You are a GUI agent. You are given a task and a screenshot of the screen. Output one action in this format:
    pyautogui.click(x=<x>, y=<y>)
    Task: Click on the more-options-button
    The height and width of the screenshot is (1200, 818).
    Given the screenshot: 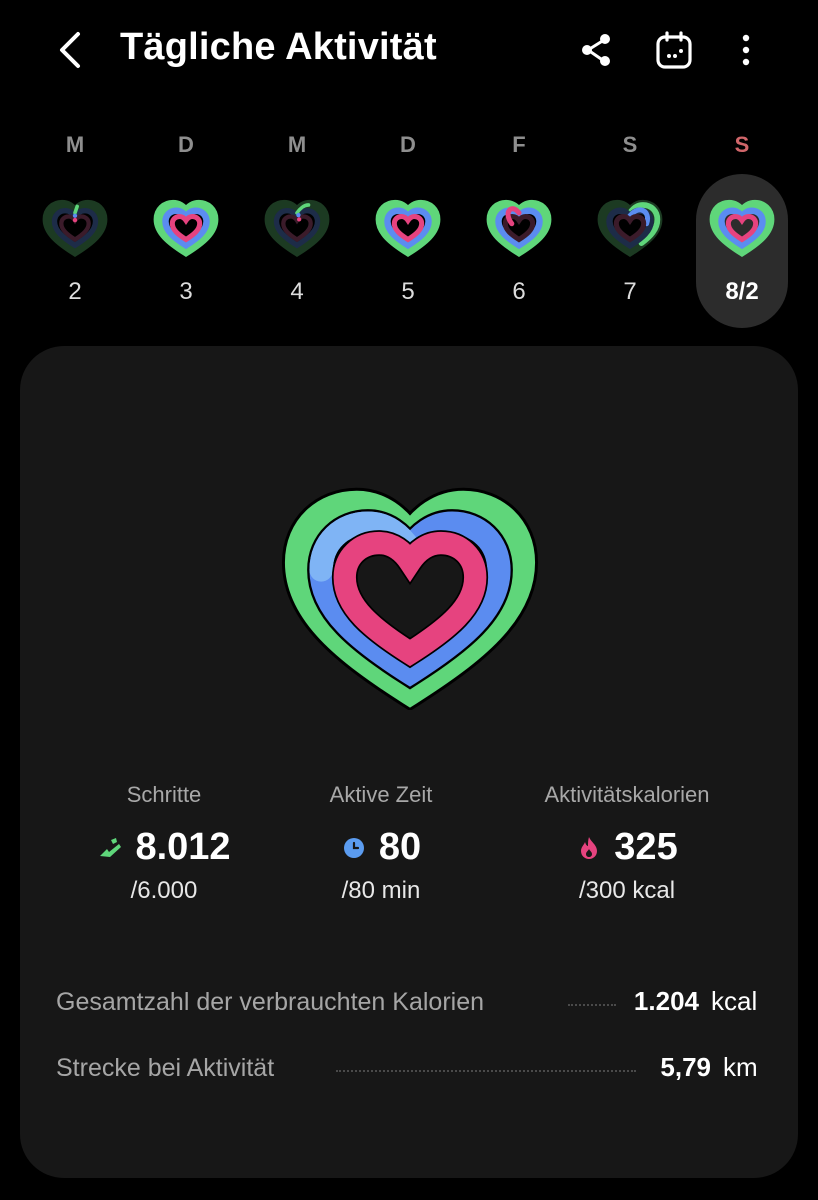 What is the action you would take?
    pyautogui.click(x=746, y=50)
    